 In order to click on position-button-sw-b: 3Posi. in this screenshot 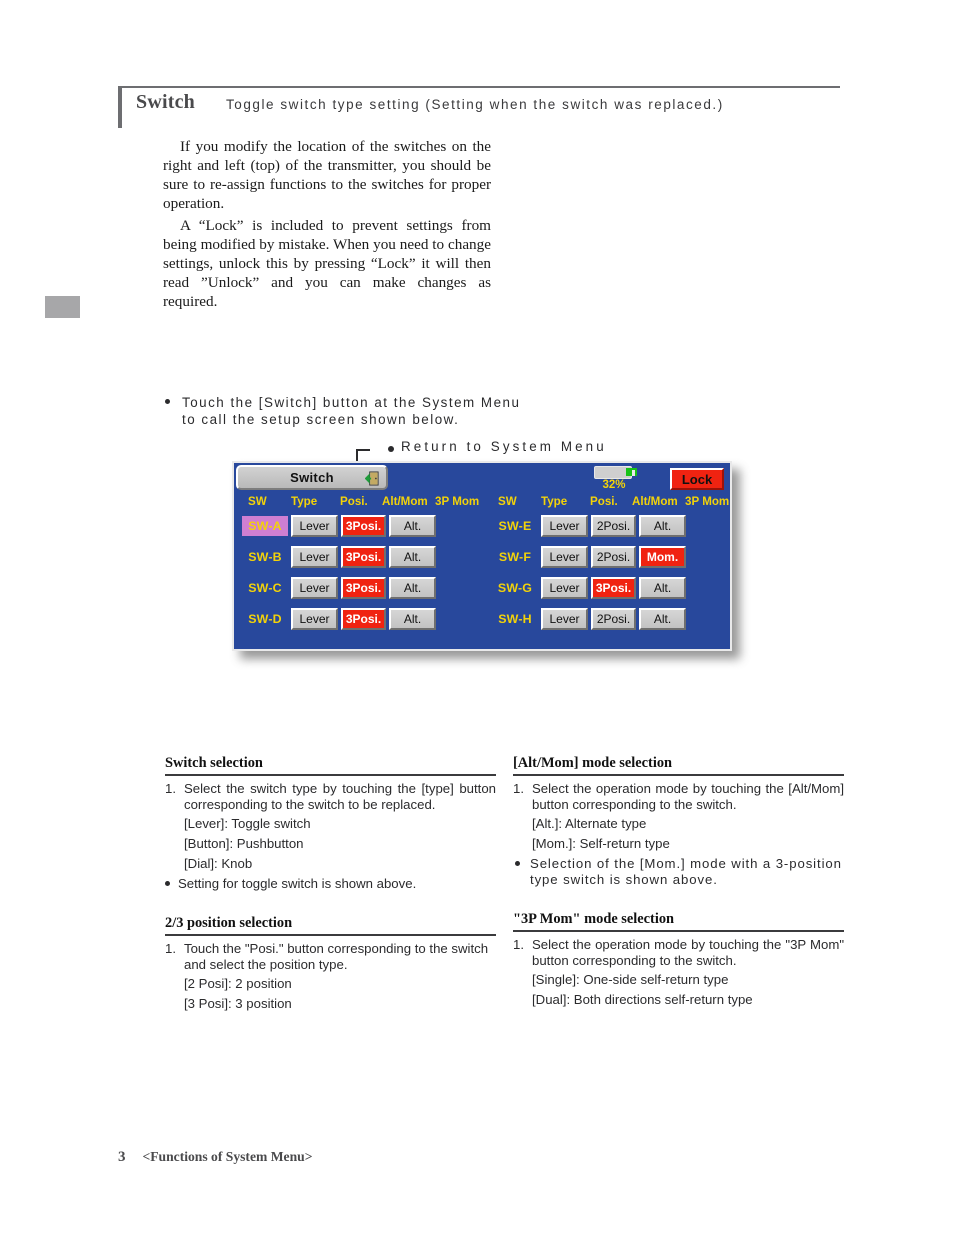, I will do `click(363, 557)`.